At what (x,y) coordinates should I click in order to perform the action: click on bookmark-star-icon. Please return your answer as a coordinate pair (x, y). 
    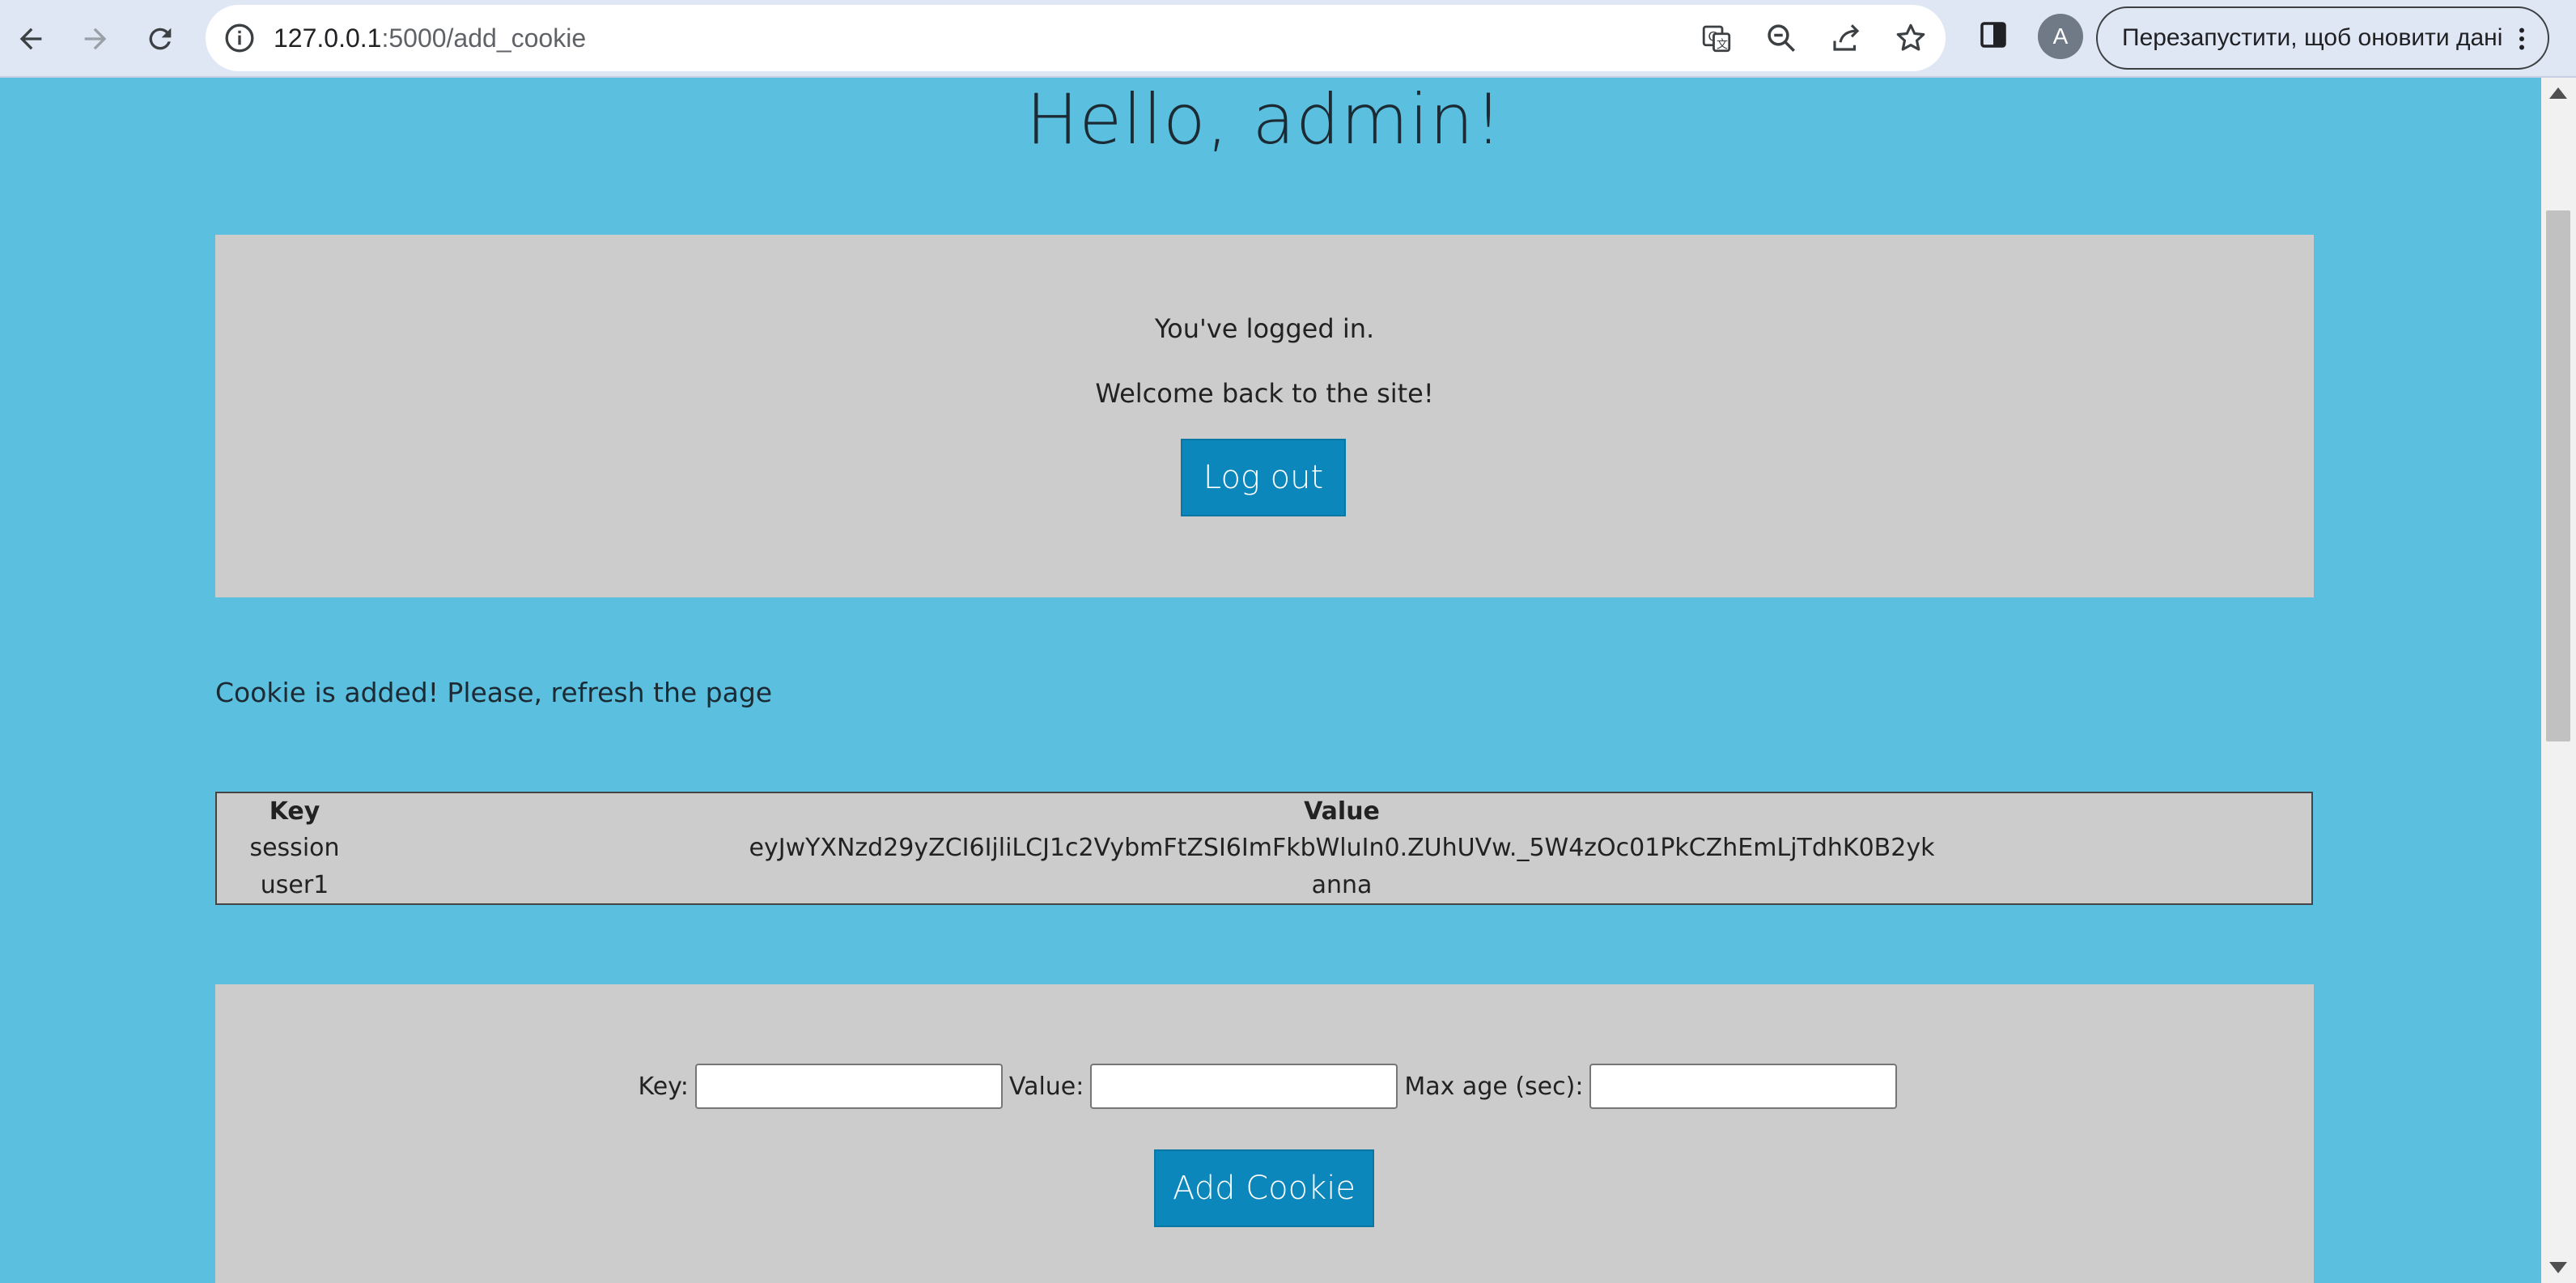
    Looking at the image, I should click on (1911, 38).